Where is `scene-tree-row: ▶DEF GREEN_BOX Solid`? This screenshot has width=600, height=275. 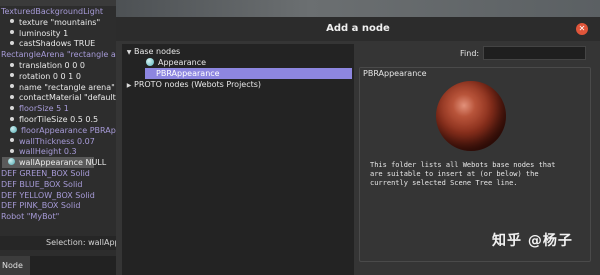 scene-tree-row: ▶DEF GREEN_BOX Solid is located at coordinates (45, 173).